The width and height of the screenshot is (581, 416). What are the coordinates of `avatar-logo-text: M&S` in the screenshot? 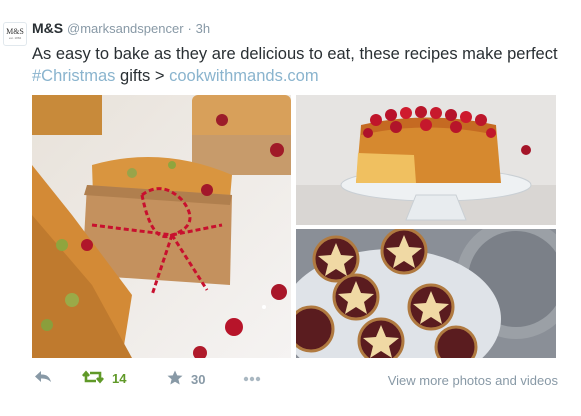 It's located at (15, 31).